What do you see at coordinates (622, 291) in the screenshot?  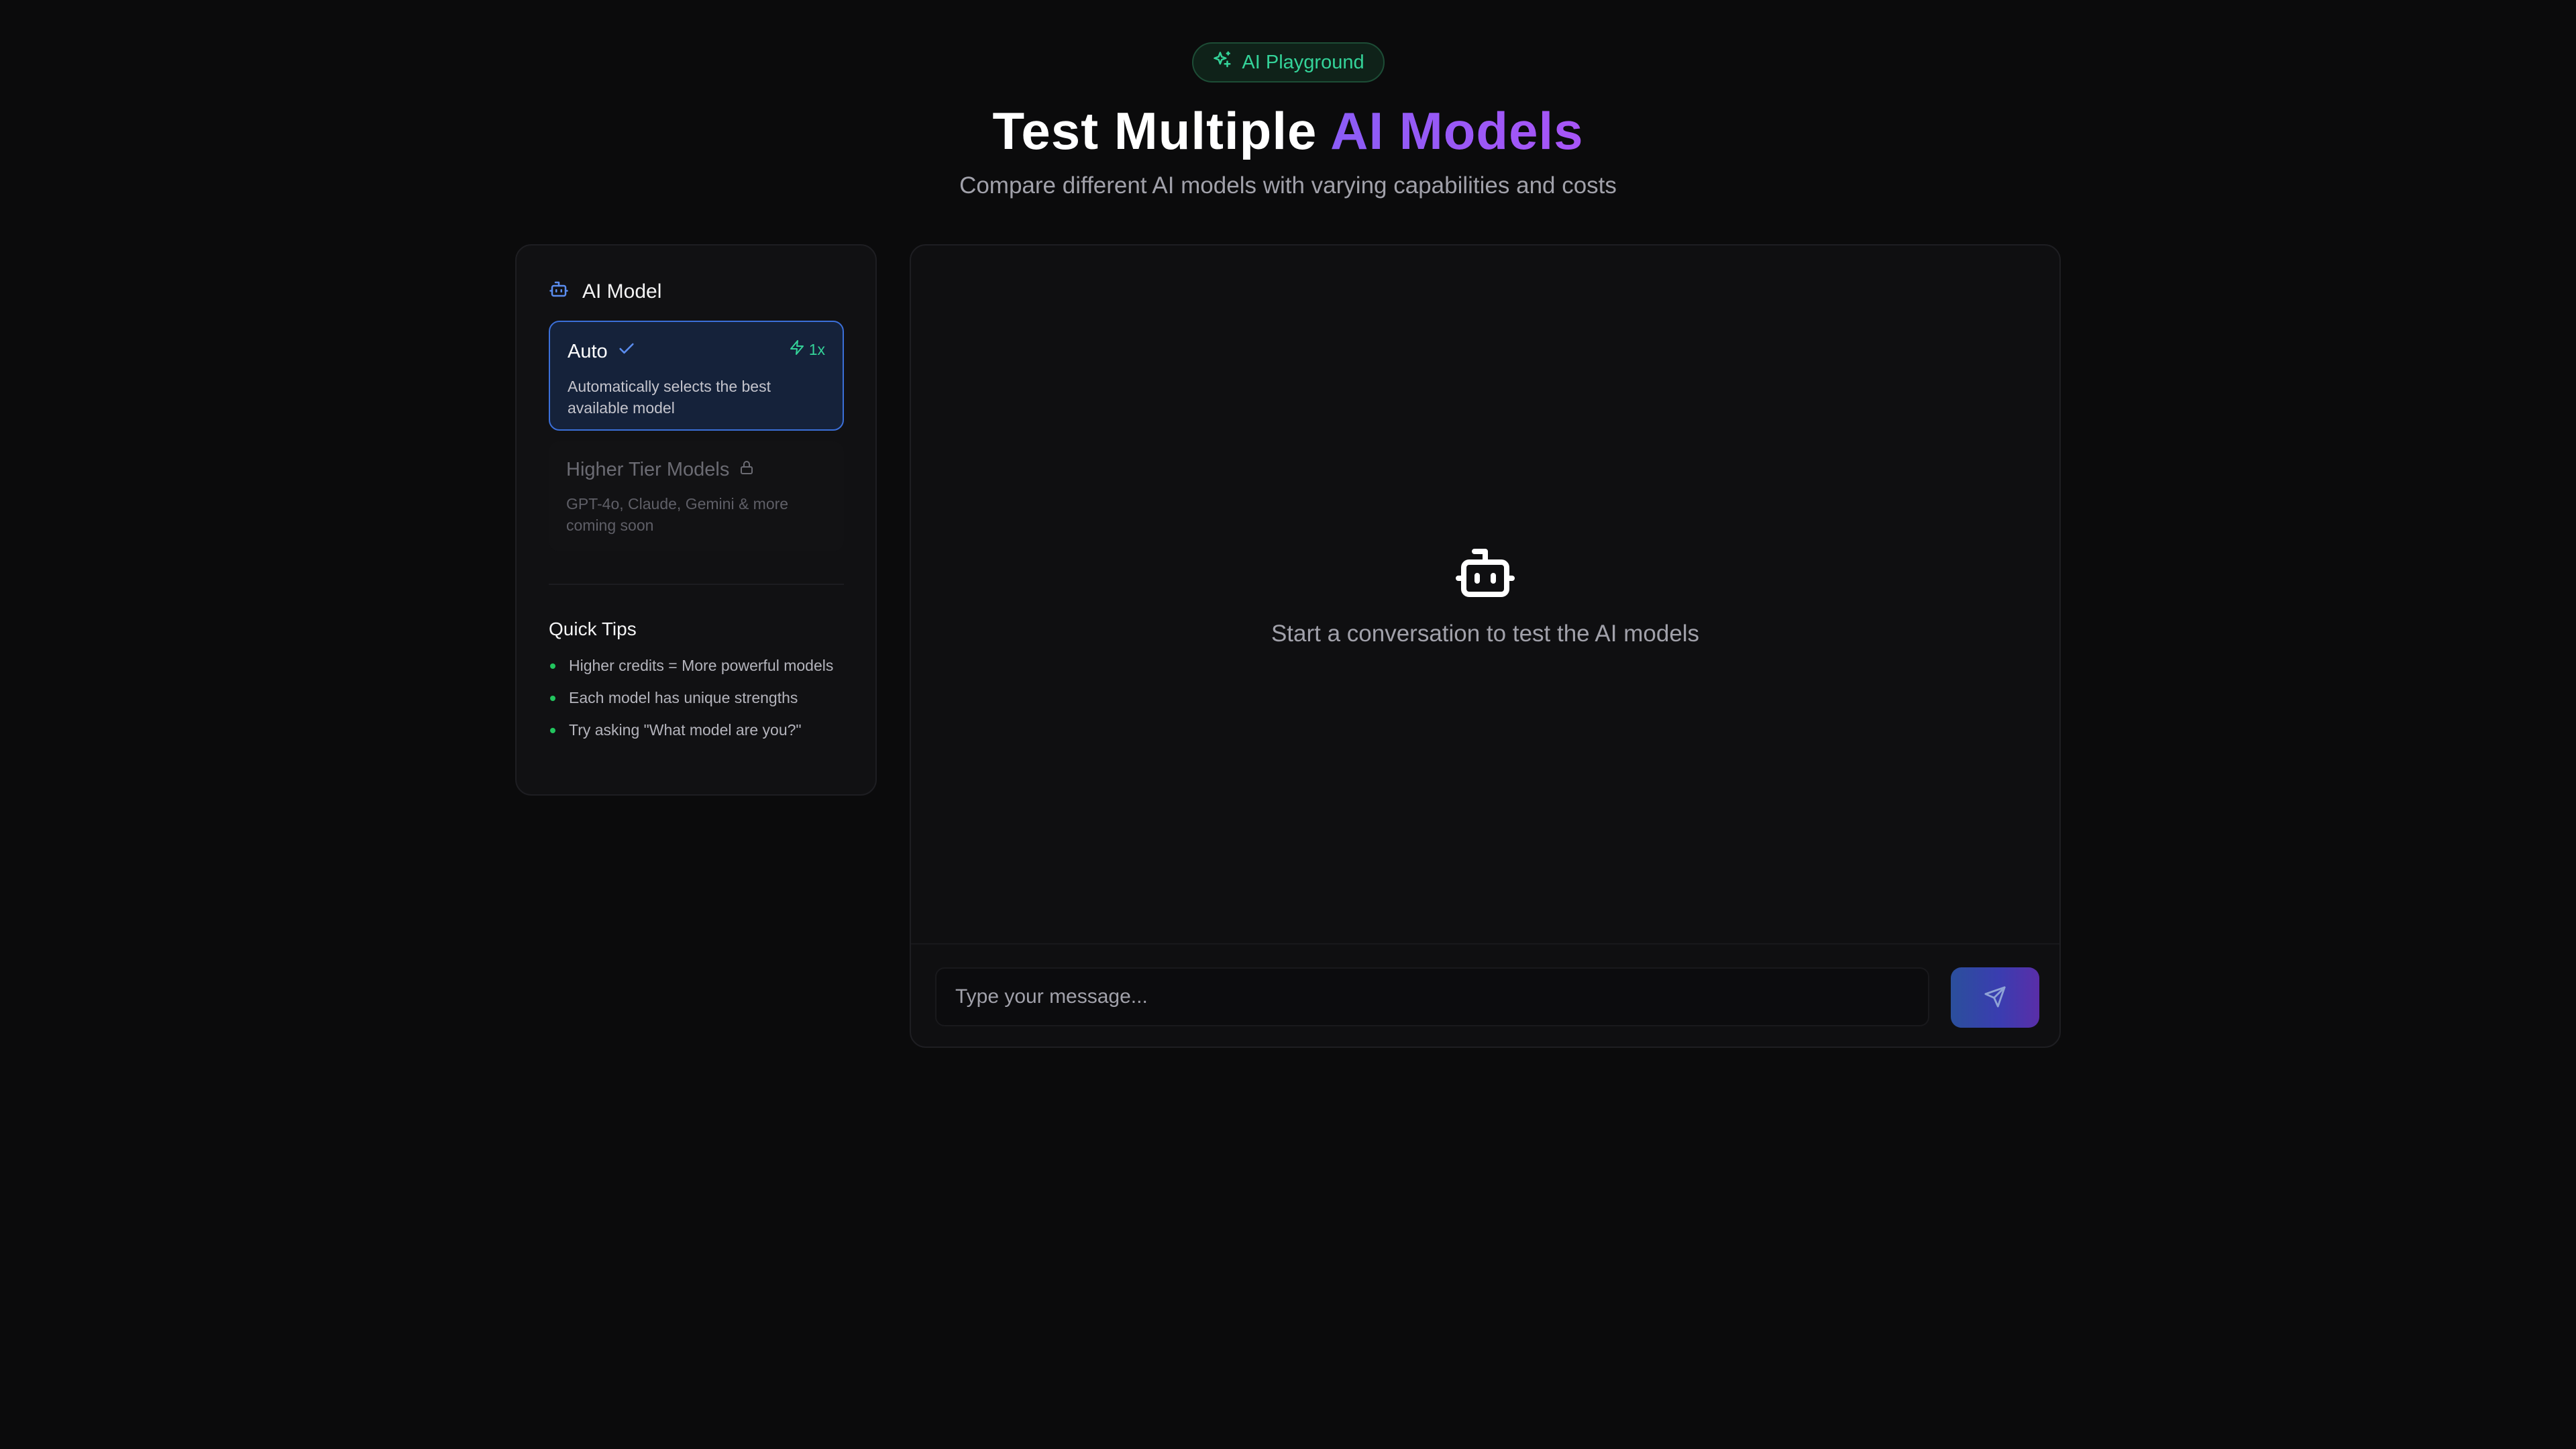 I see `model-heading-label: AI Model` at bounding box center [622, 291].